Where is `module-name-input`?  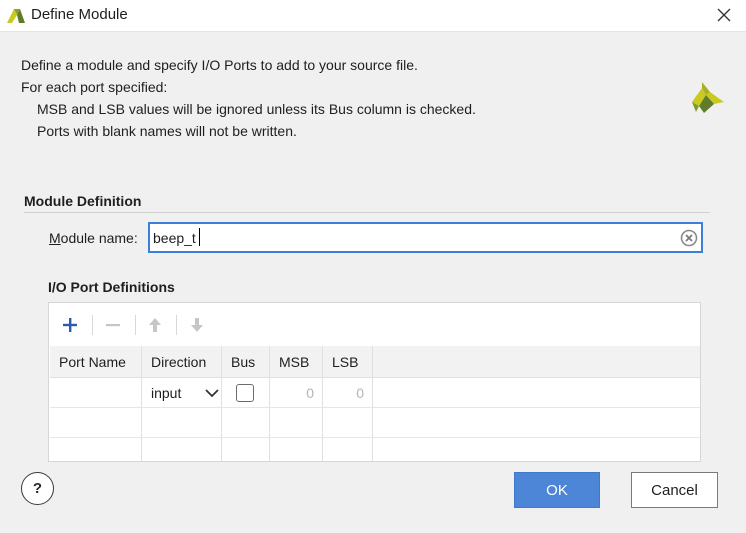
module-name-input is located at coordinates (413, 238).